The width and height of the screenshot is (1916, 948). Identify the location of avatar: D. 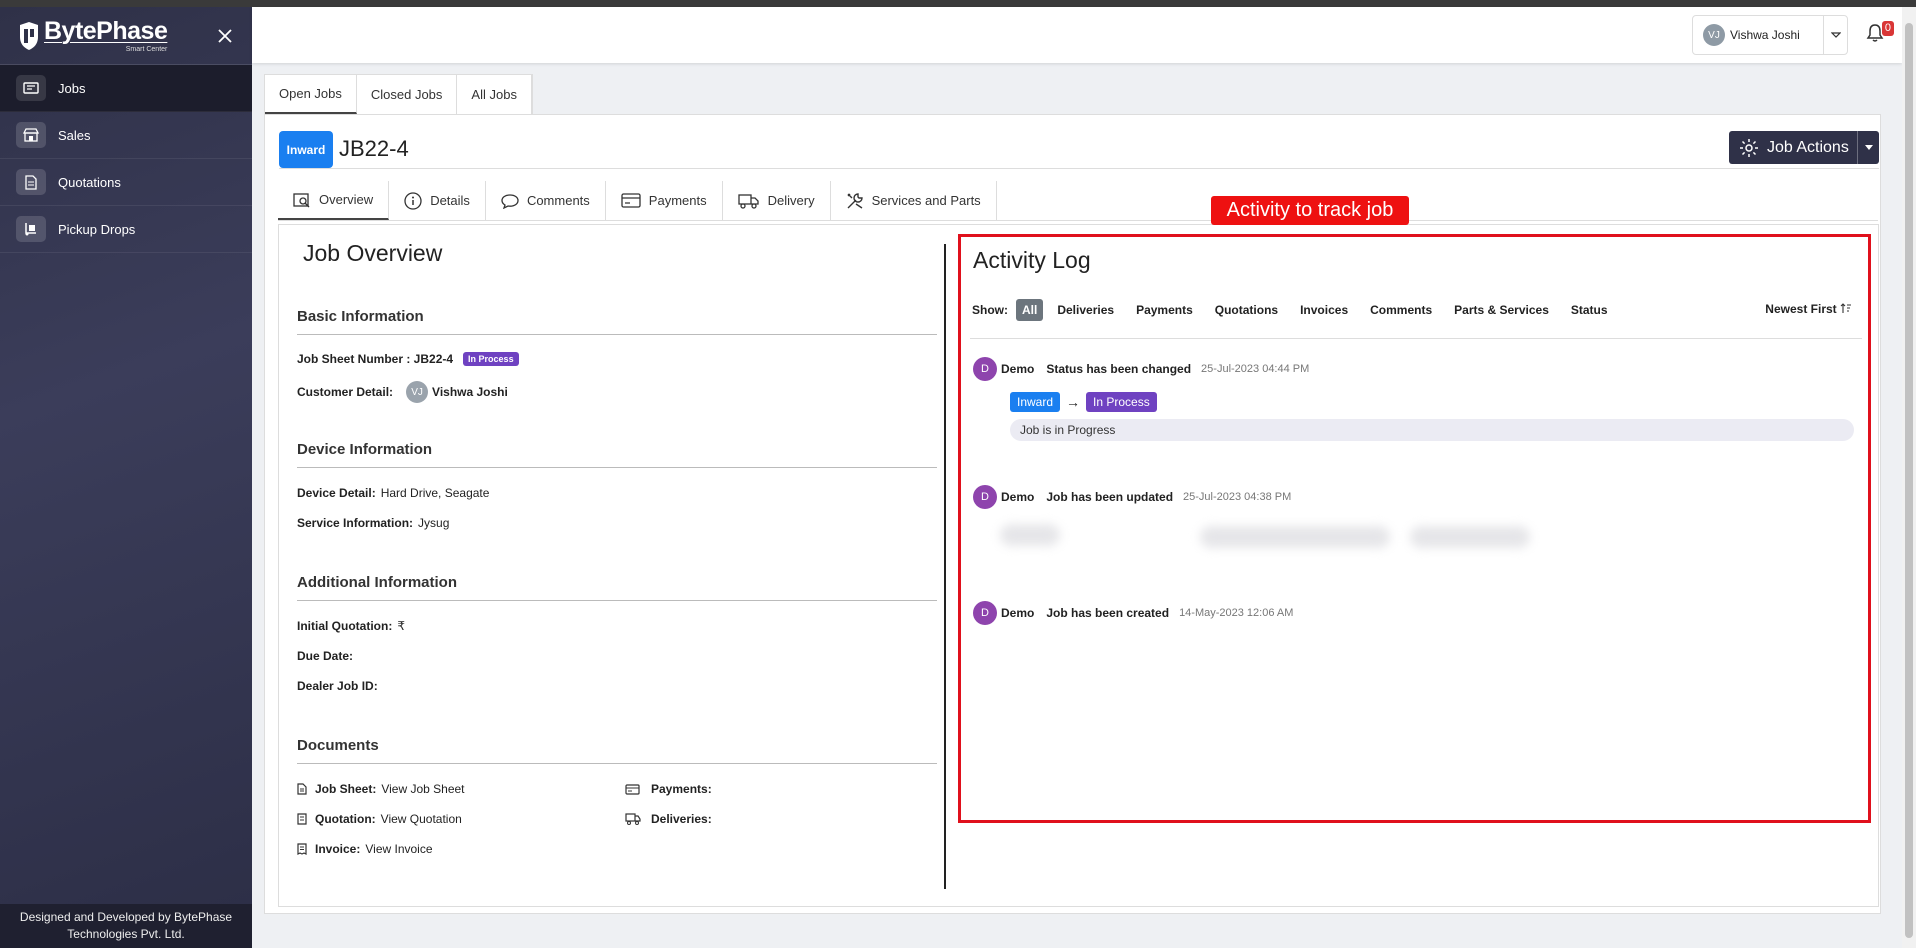
(985, 497).